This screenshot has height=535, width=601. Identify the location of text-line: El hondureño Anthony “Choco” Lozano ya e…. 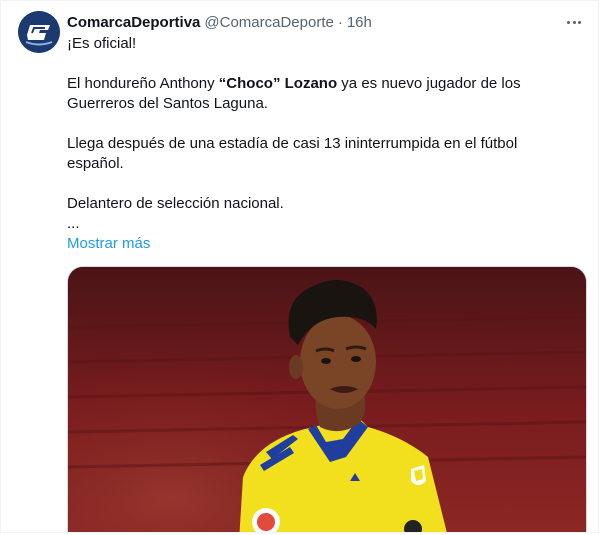
(324, 84).